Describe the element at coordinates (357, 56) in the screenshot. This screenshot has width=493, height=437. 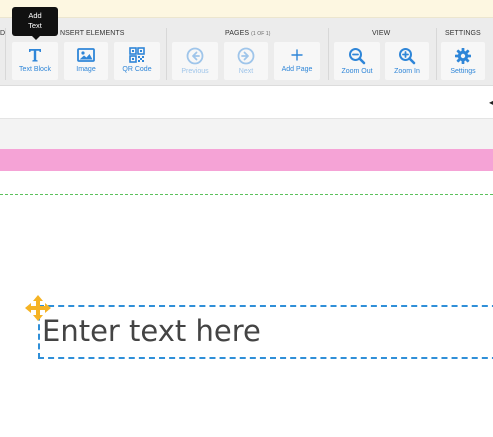
I see `zoom-out-icon` at that location.